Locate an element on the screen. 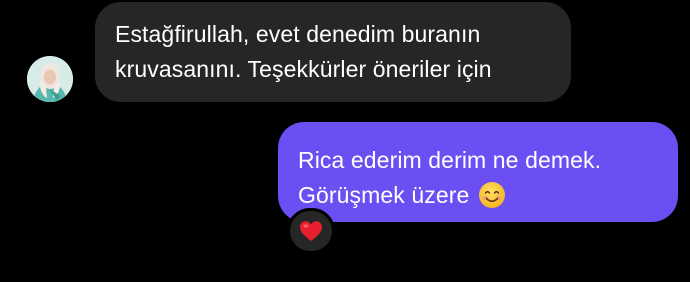 The height and width of the screenshot is (282, 690). contact-avatar is located at coordinates (50, 79).